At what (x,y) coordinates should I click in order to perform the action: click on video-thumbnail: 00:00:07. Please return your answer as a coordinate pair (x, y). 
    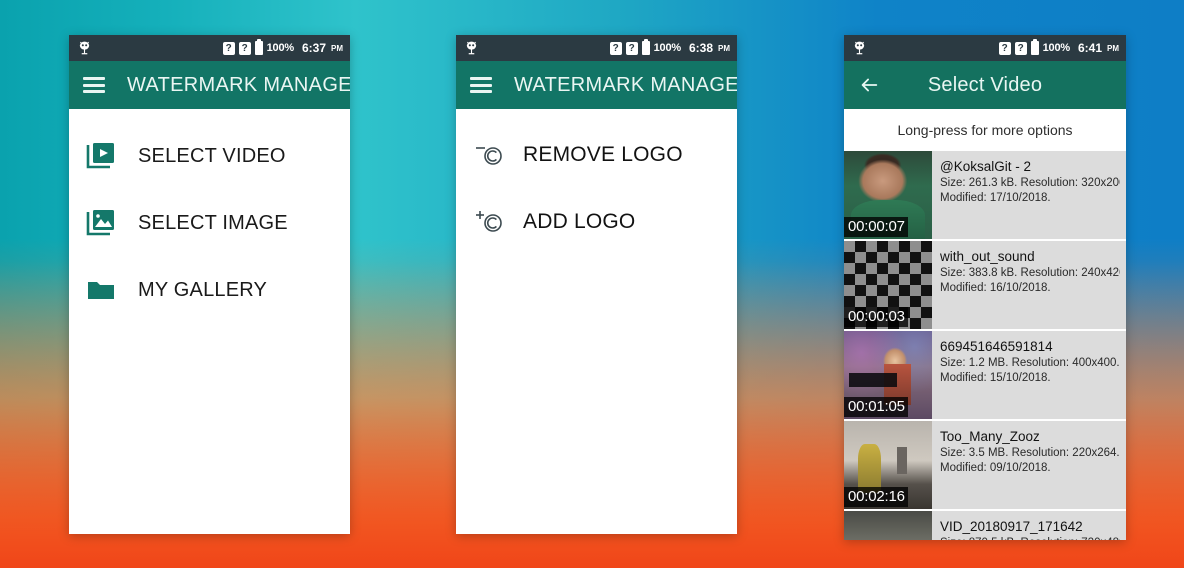
    Looking at the image, I should click on (888, 195).